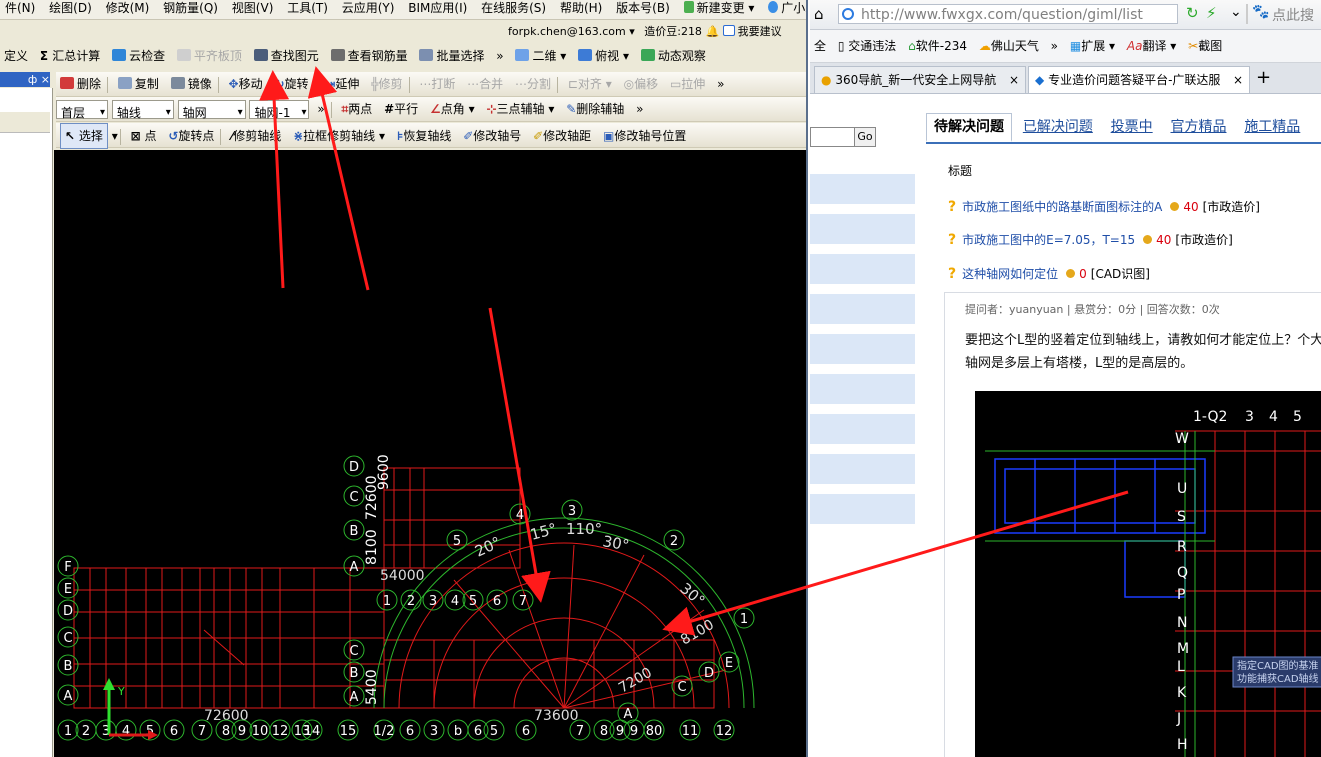  I want to click on delete-aux-button: ✎删除辅轴, so click(595, 109).